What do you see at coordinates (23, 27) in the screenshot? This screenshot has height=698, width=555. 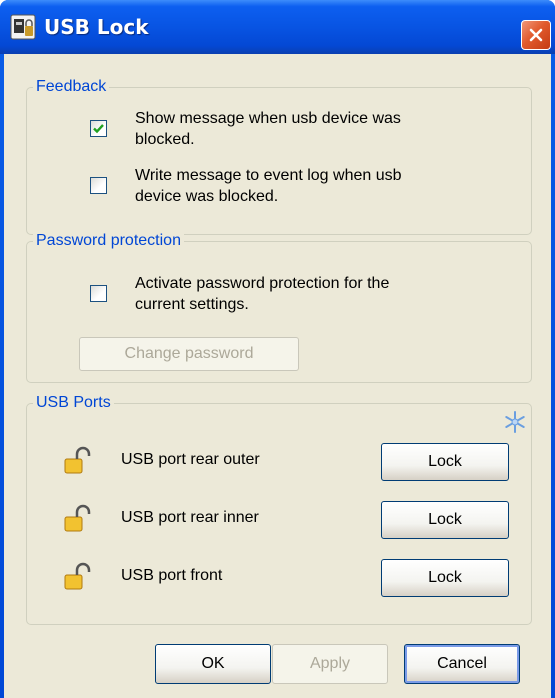 I see `usb-lock-app-icon` at bounding box center [23, 27].